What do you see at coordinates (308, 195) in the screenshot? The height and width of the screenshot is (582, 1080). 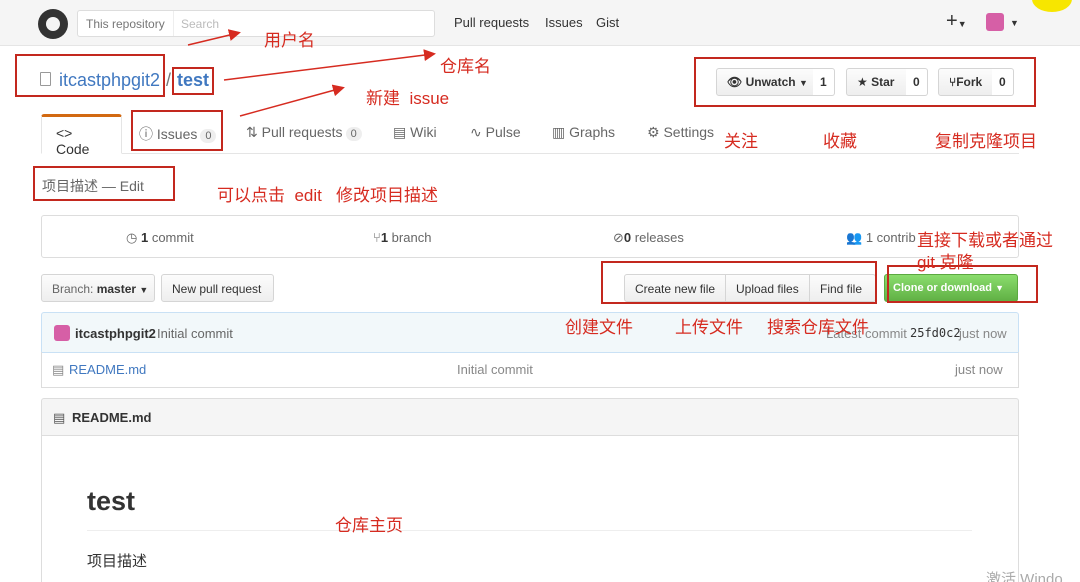 I see `note-edit-tip-2: edit` at bounding box center [308, 195].